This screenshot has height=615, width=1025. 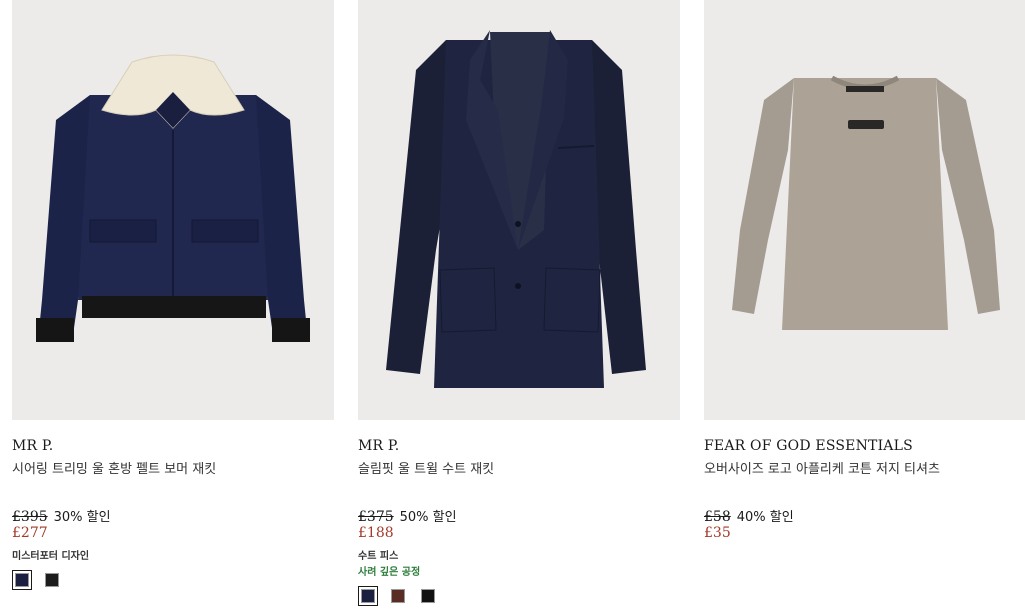 What do you see at coordinates (765, 517) in the screenshot?
I see `discount-label: 40% 할인` at bounding box center [765, 517].